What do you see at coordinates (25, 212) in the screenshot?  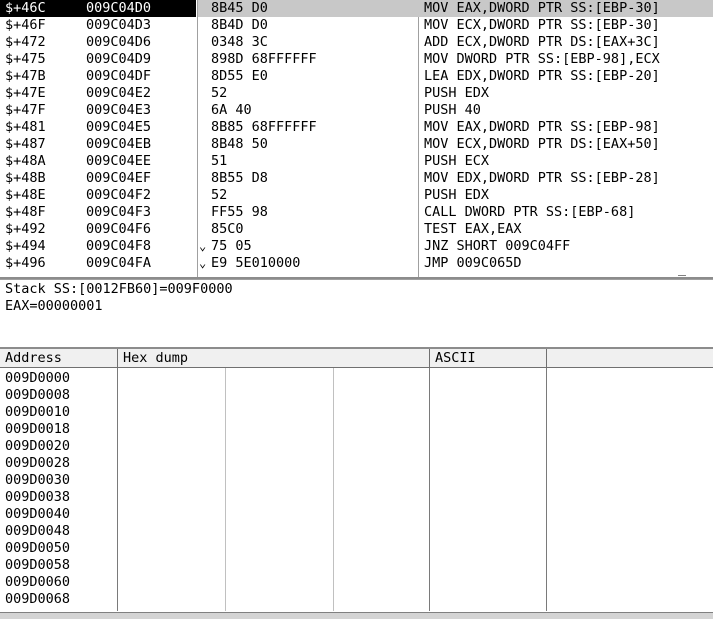 I see `disasm-relative-address: $+48F` at bounding box center [25, 212].